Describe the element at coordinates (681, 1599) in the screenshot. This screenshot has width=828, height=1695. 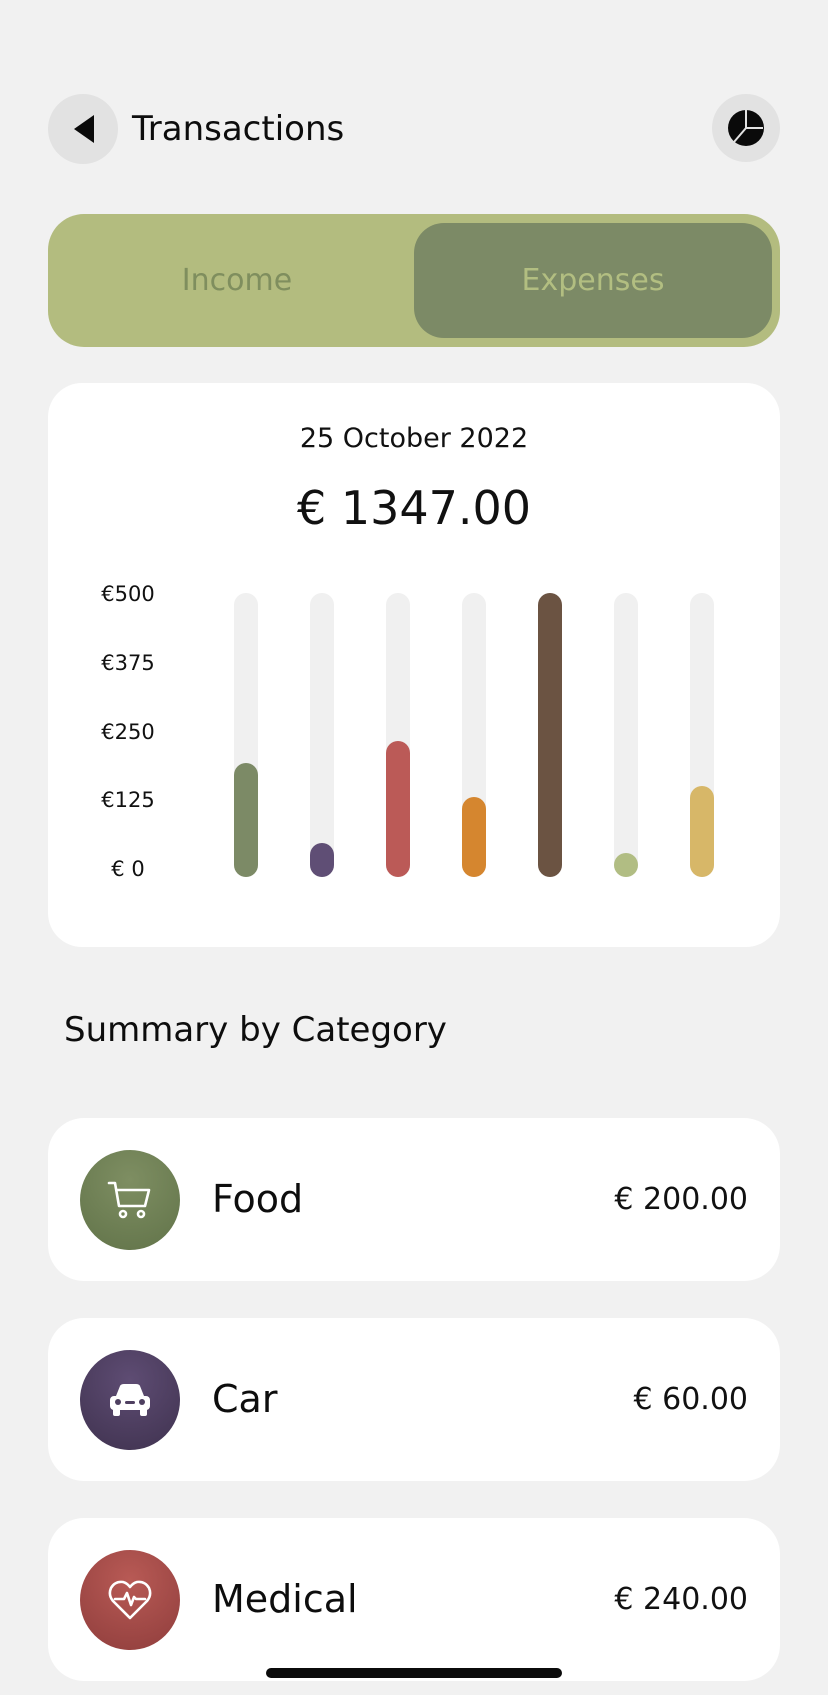
I see `category-amount: € 240.00` at that location.